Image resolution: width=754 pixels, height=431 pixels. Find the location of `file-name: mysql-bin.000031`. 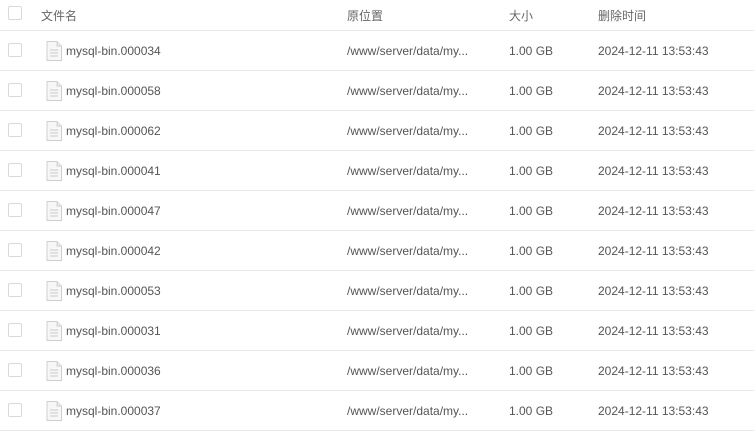

file-name: mysql-bin.000031 is located at coordinates (113, 331).